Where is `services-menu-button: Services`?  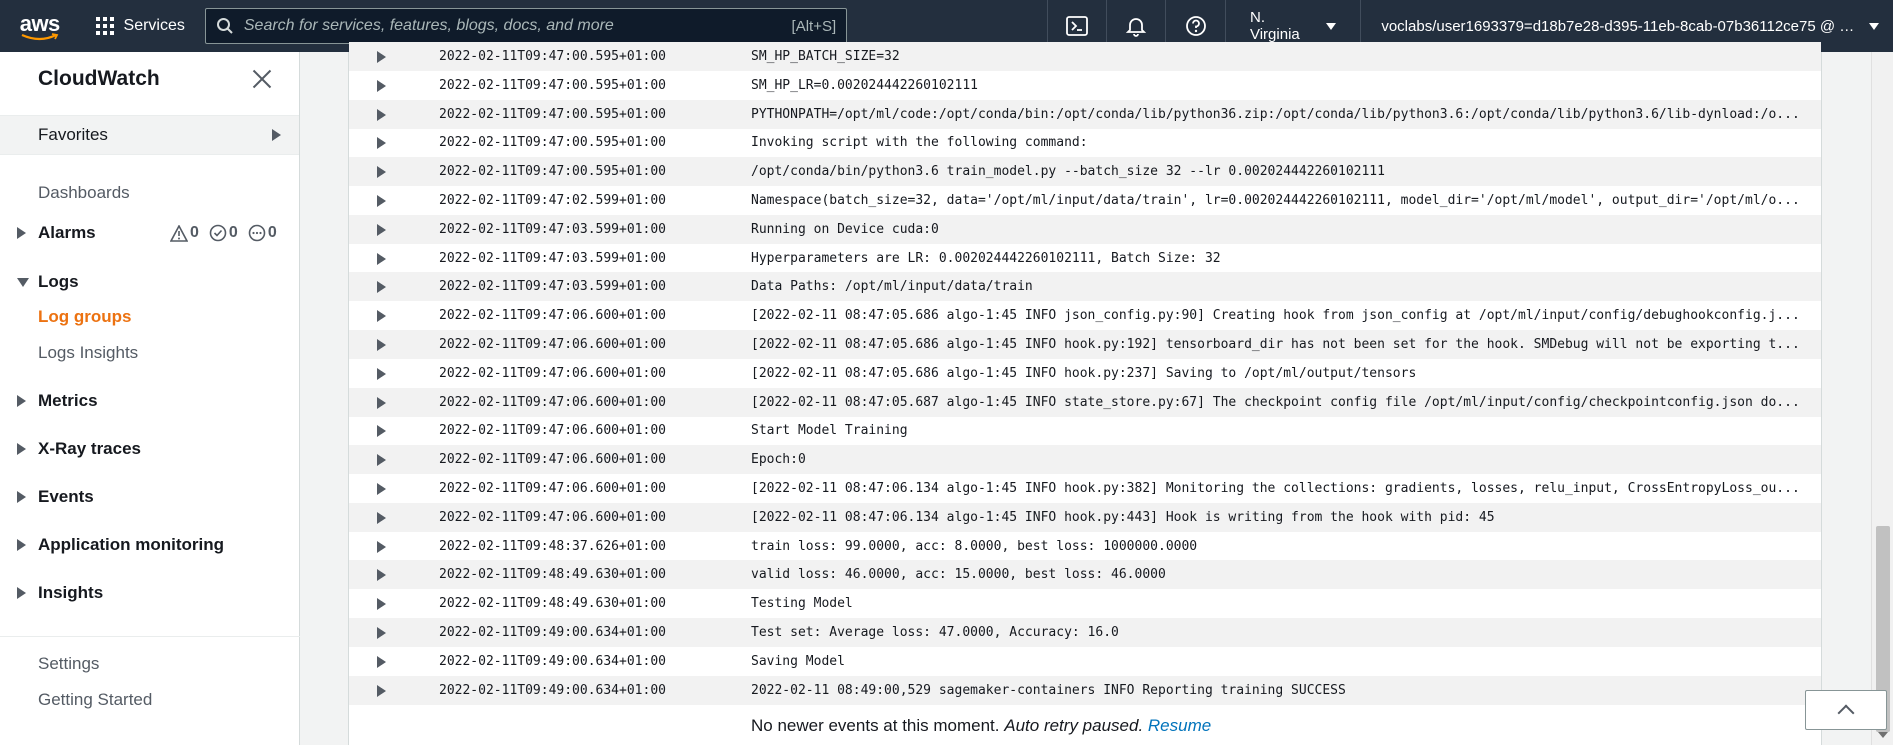
services-menu-button: Services is located at coordinates (139, 26).